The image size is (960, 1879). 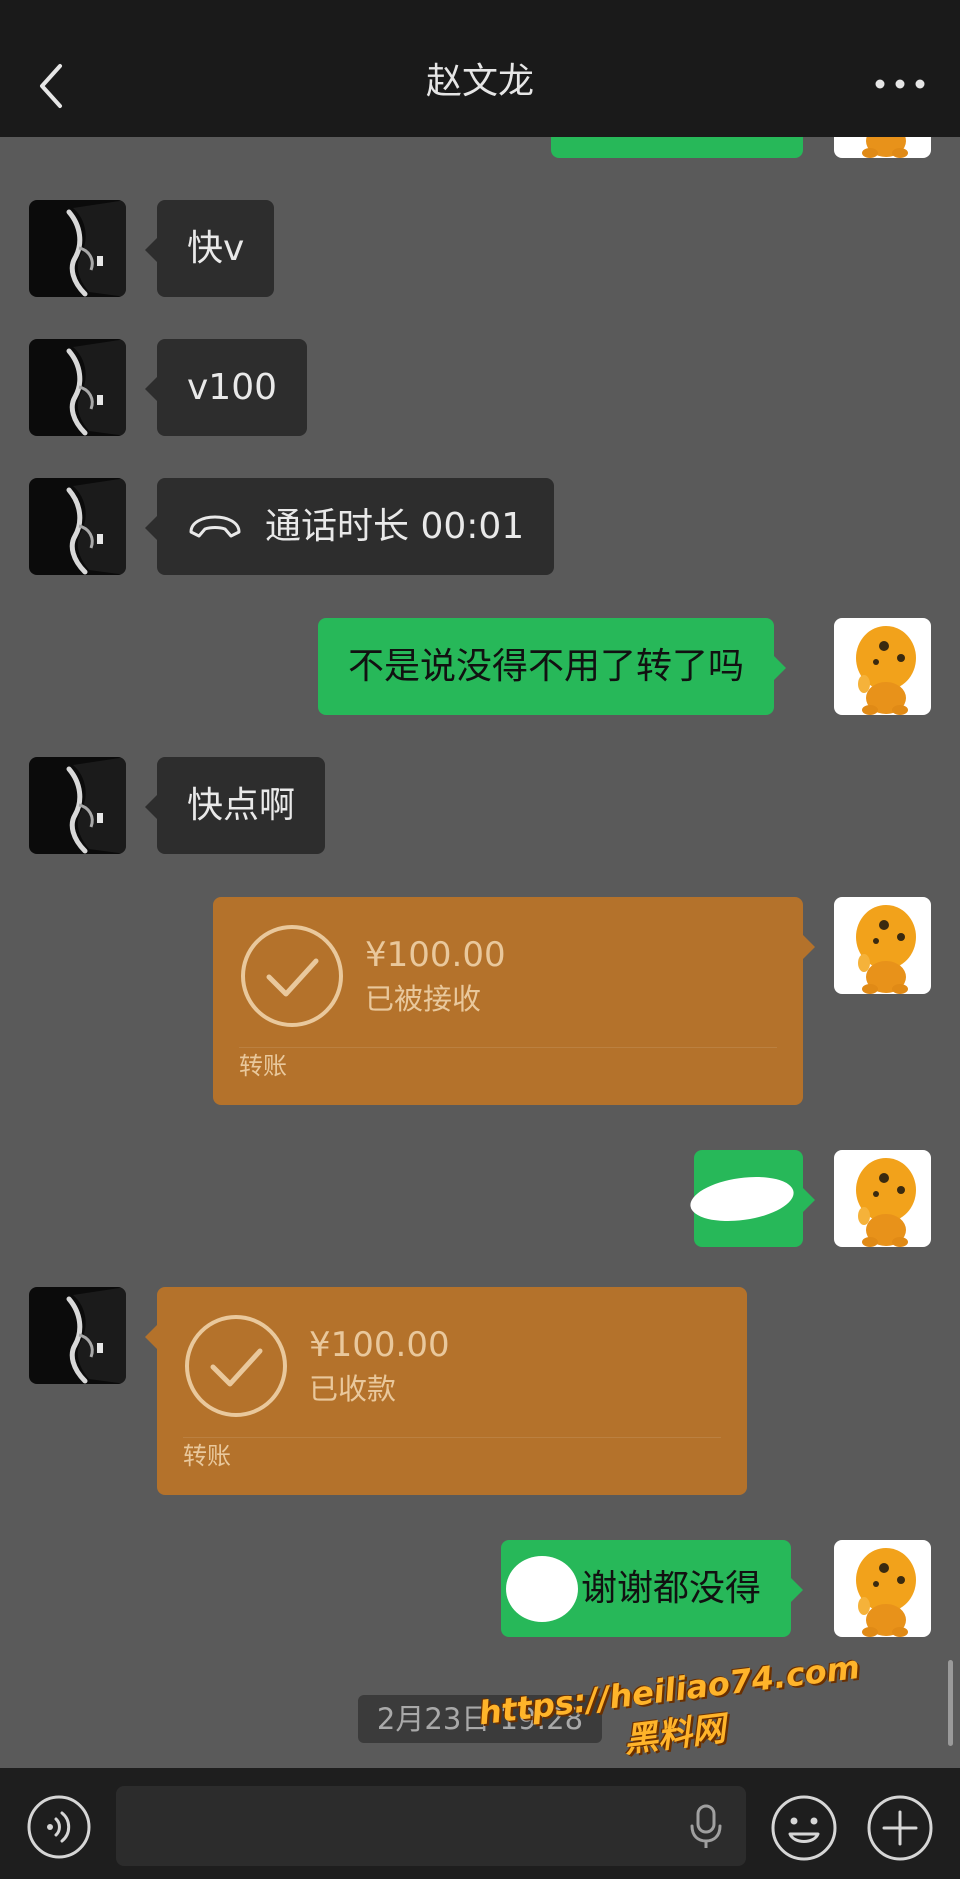 What do you see at coordinates (671, 1588) in the screenshot?
I see `message-text: 谢谢都没得` at bounding box center [671, 1588].